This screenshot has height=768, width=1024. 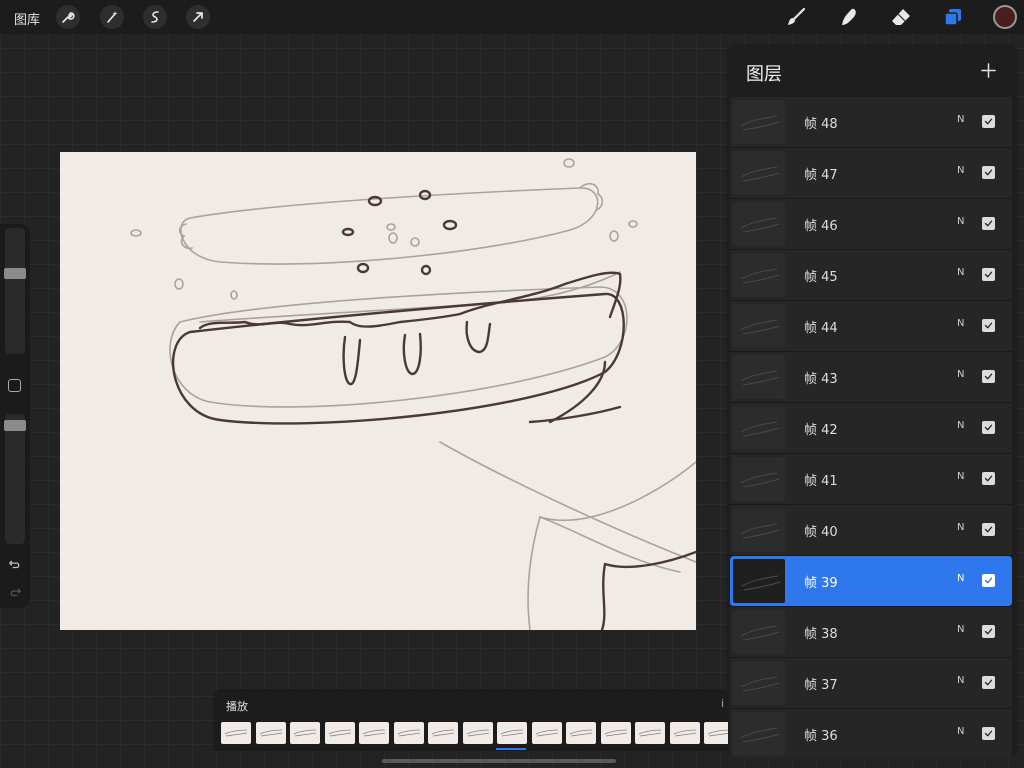 What do you see at coordinates (871, 479) in the screenshot?
I see `layer-row: 帧 41 N` at bounding box center [871, 479].